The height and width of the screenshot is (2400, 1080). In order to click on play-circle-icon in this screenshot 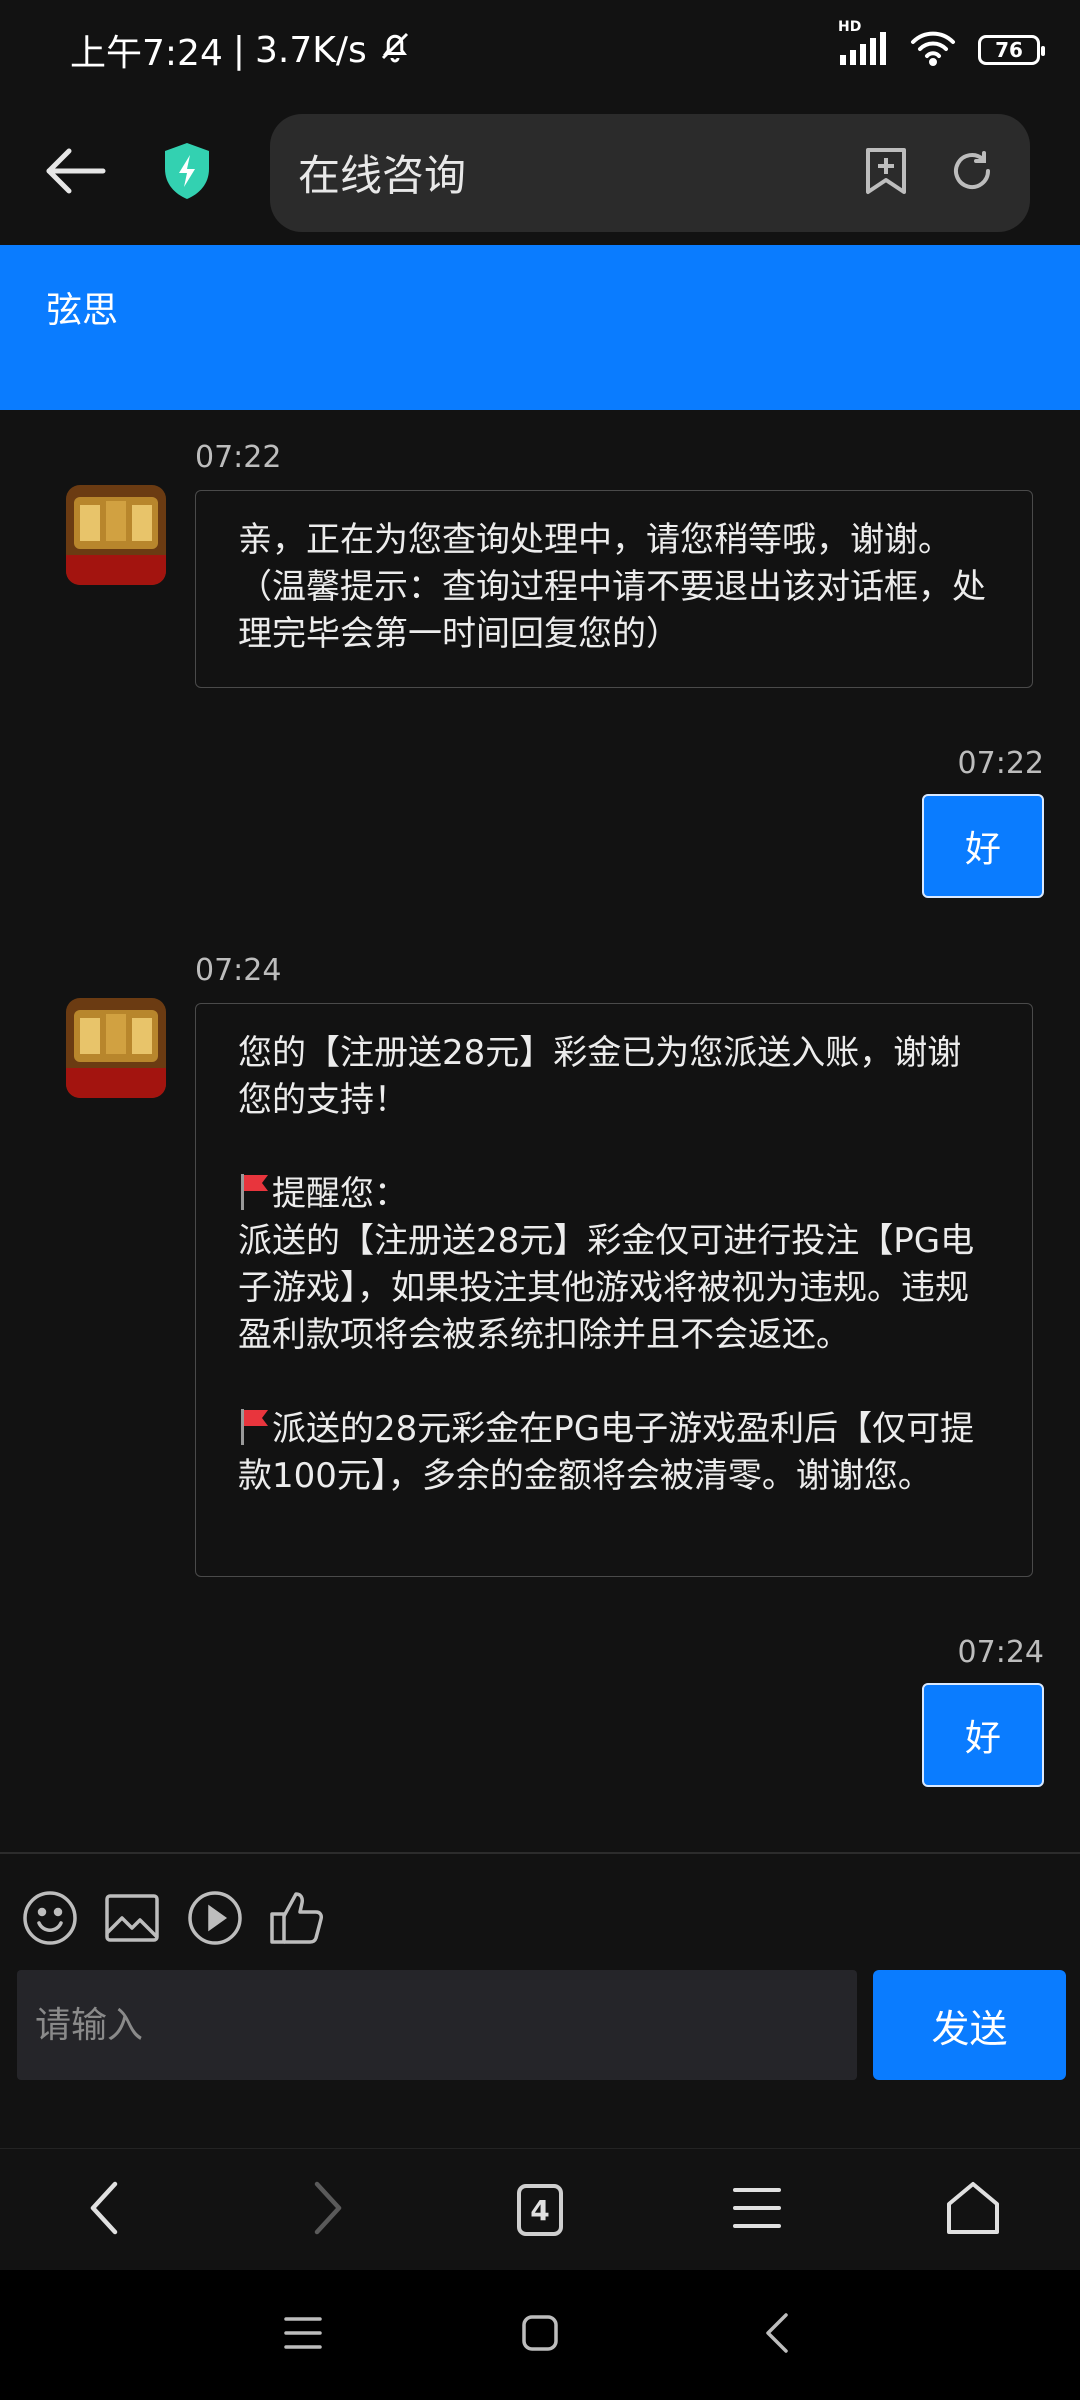, I will do `click(215, 1920)`.